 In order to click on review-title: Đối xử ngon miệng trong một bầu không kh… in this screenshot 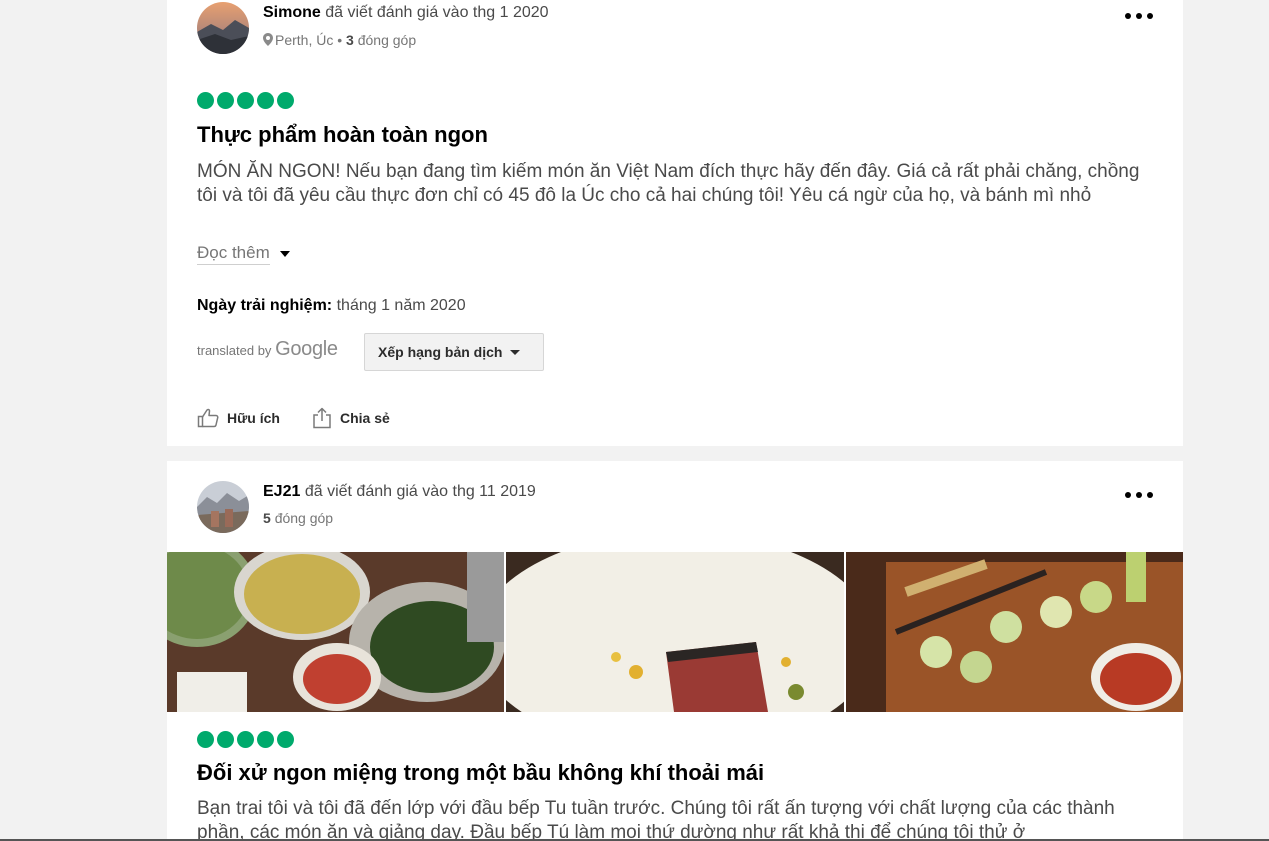, I will do `click(480, 773)`.